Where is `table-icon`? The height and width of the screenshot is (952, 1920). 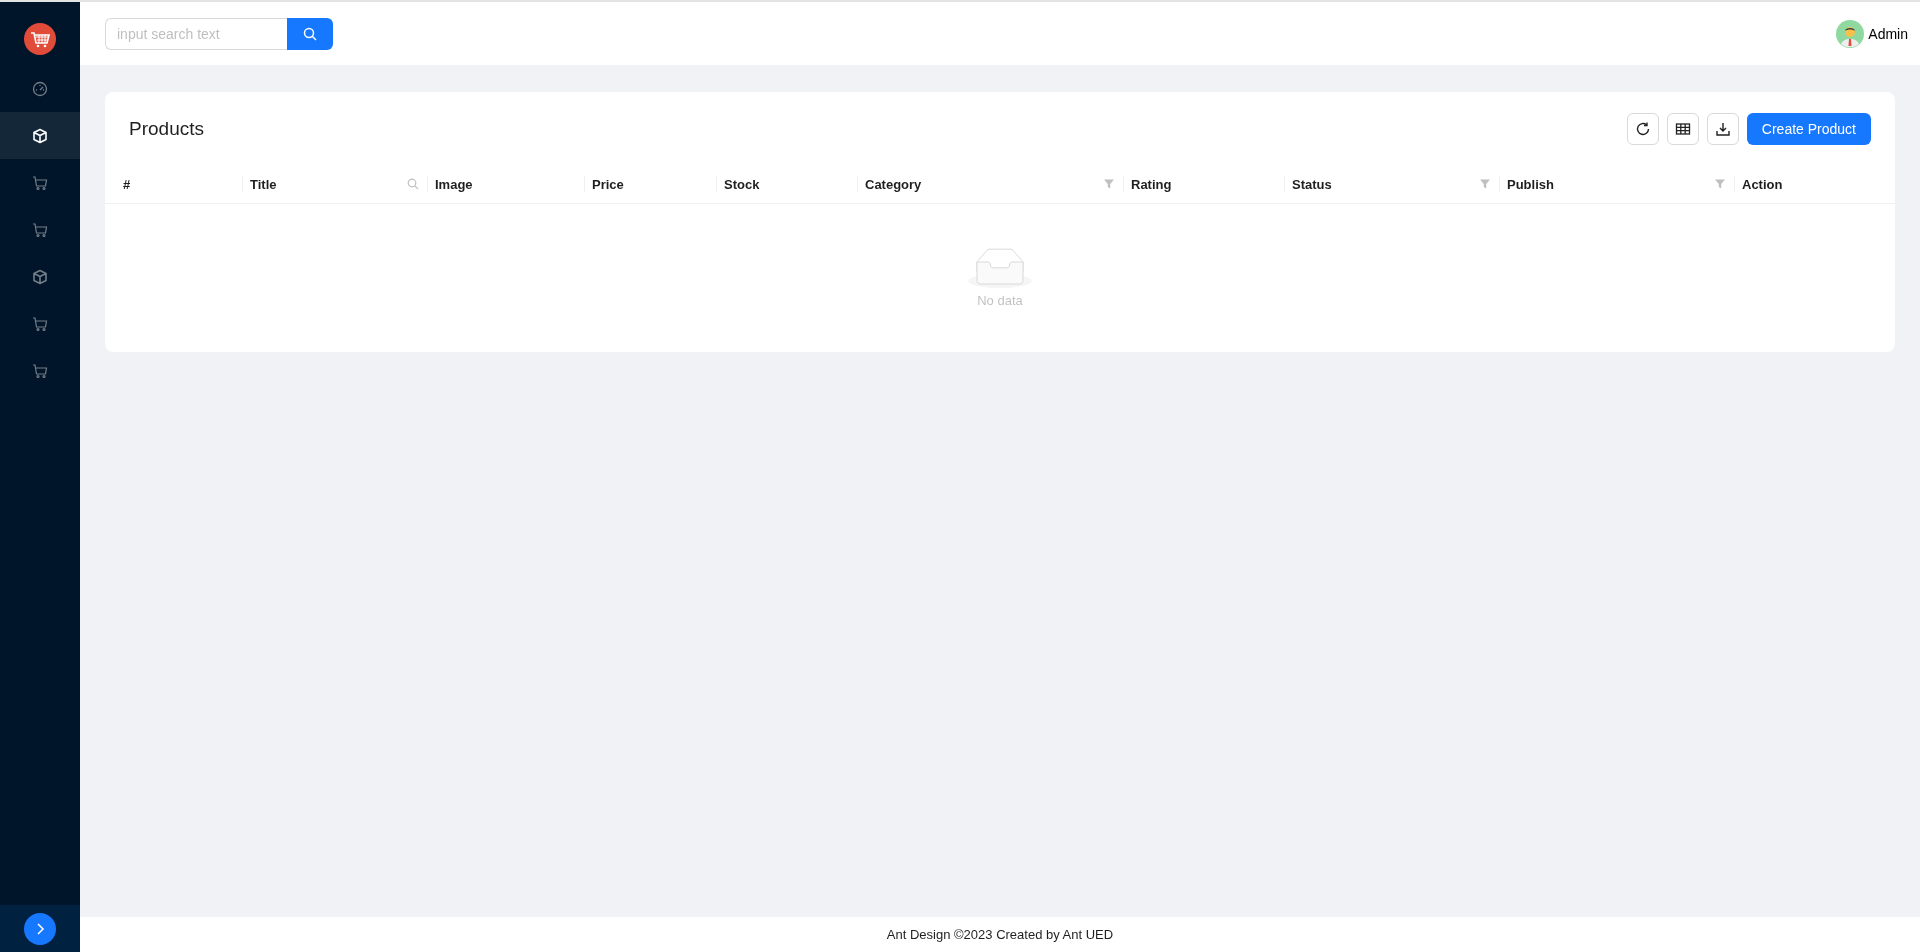 table-icon is located at coordinates (1682, 128).